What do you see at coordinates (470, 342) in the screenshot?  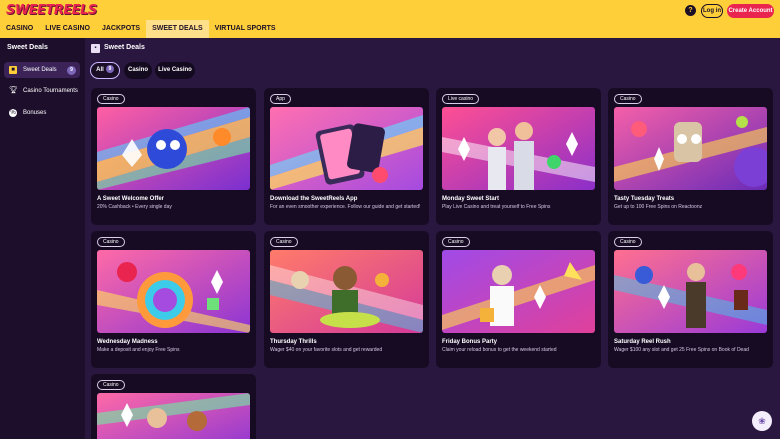 I see `deal-title: Friday Bonus Party` at bounding box center [470, 342].